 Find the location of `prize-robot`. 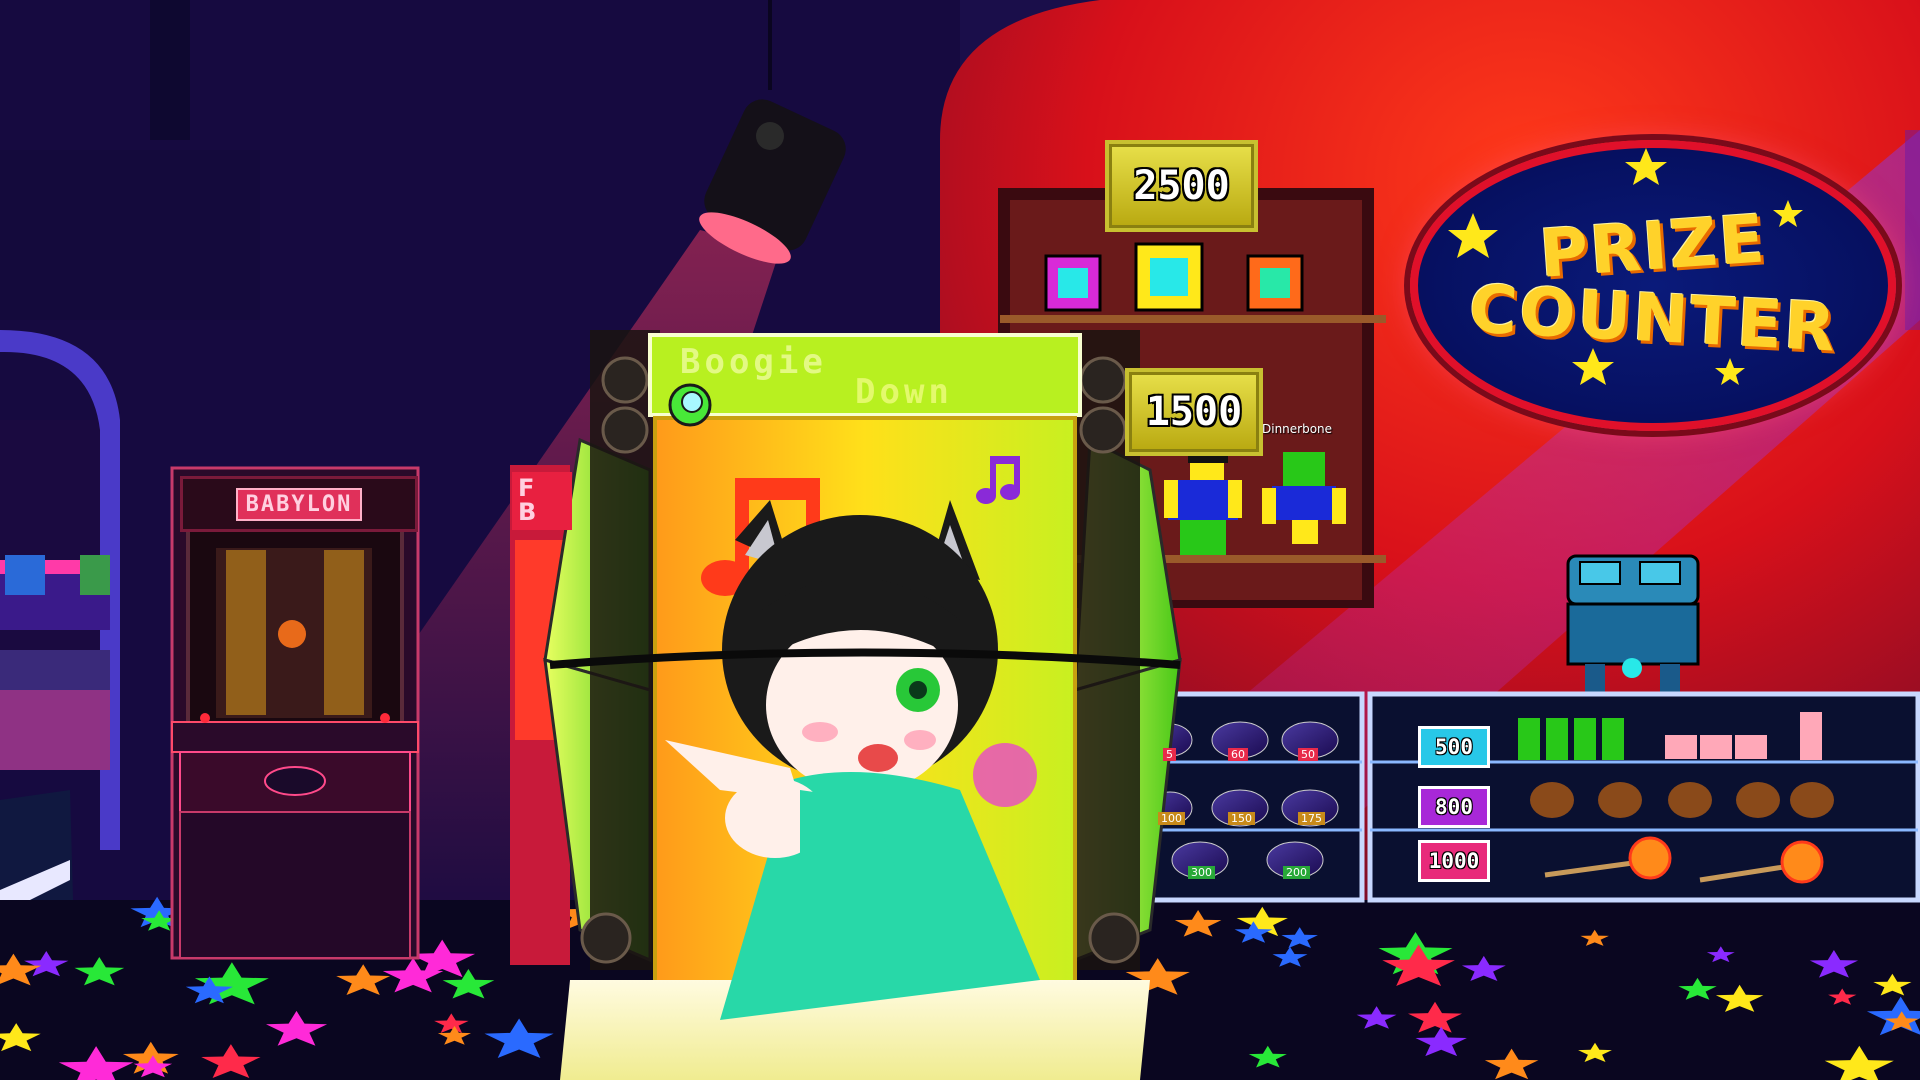

prize-robot is located at coordinates (1633, 624).